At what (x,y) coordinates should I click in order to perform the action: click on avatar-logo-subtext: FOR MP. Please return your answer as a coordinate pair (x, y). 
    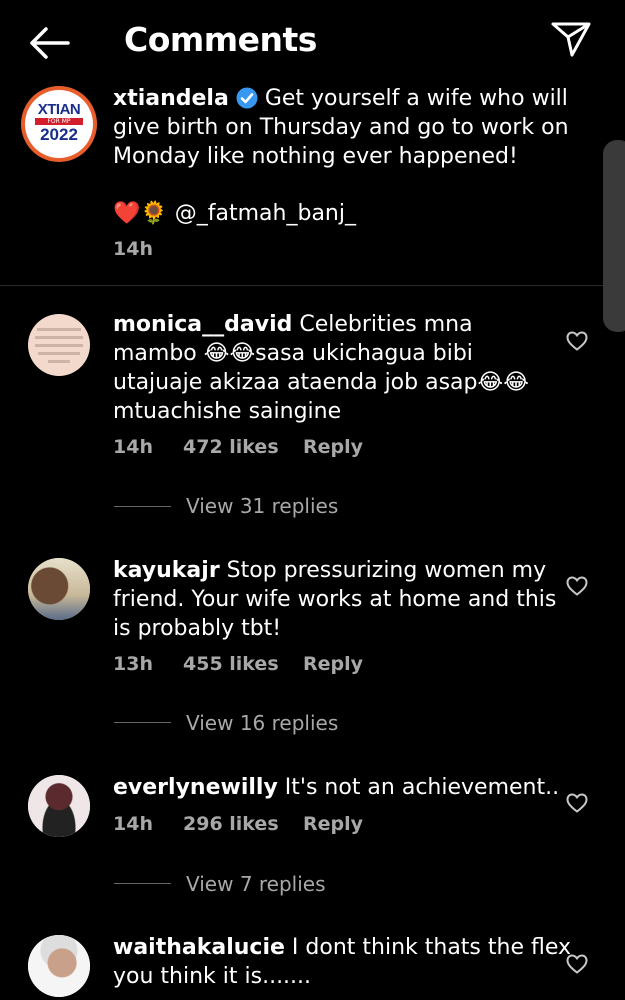
    Looking at the image, I should click on (59, 121).